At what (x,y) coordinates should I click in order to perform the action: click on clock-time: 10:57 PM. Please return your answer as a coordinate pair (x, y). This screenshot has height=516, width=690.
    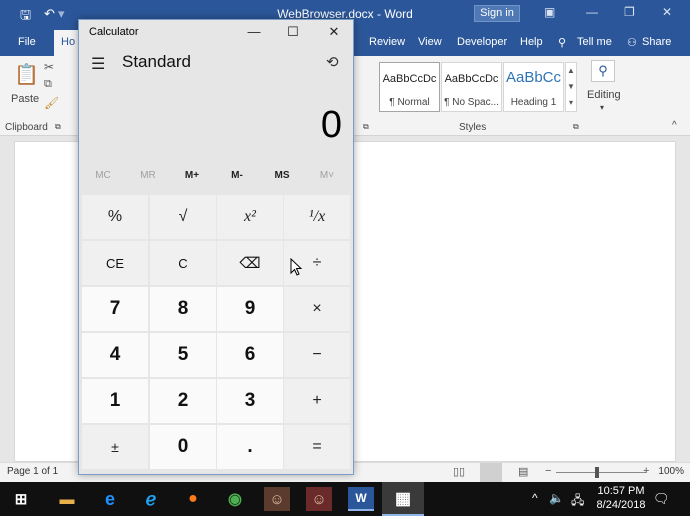
    Looking at the image, I should click on (621, 491).